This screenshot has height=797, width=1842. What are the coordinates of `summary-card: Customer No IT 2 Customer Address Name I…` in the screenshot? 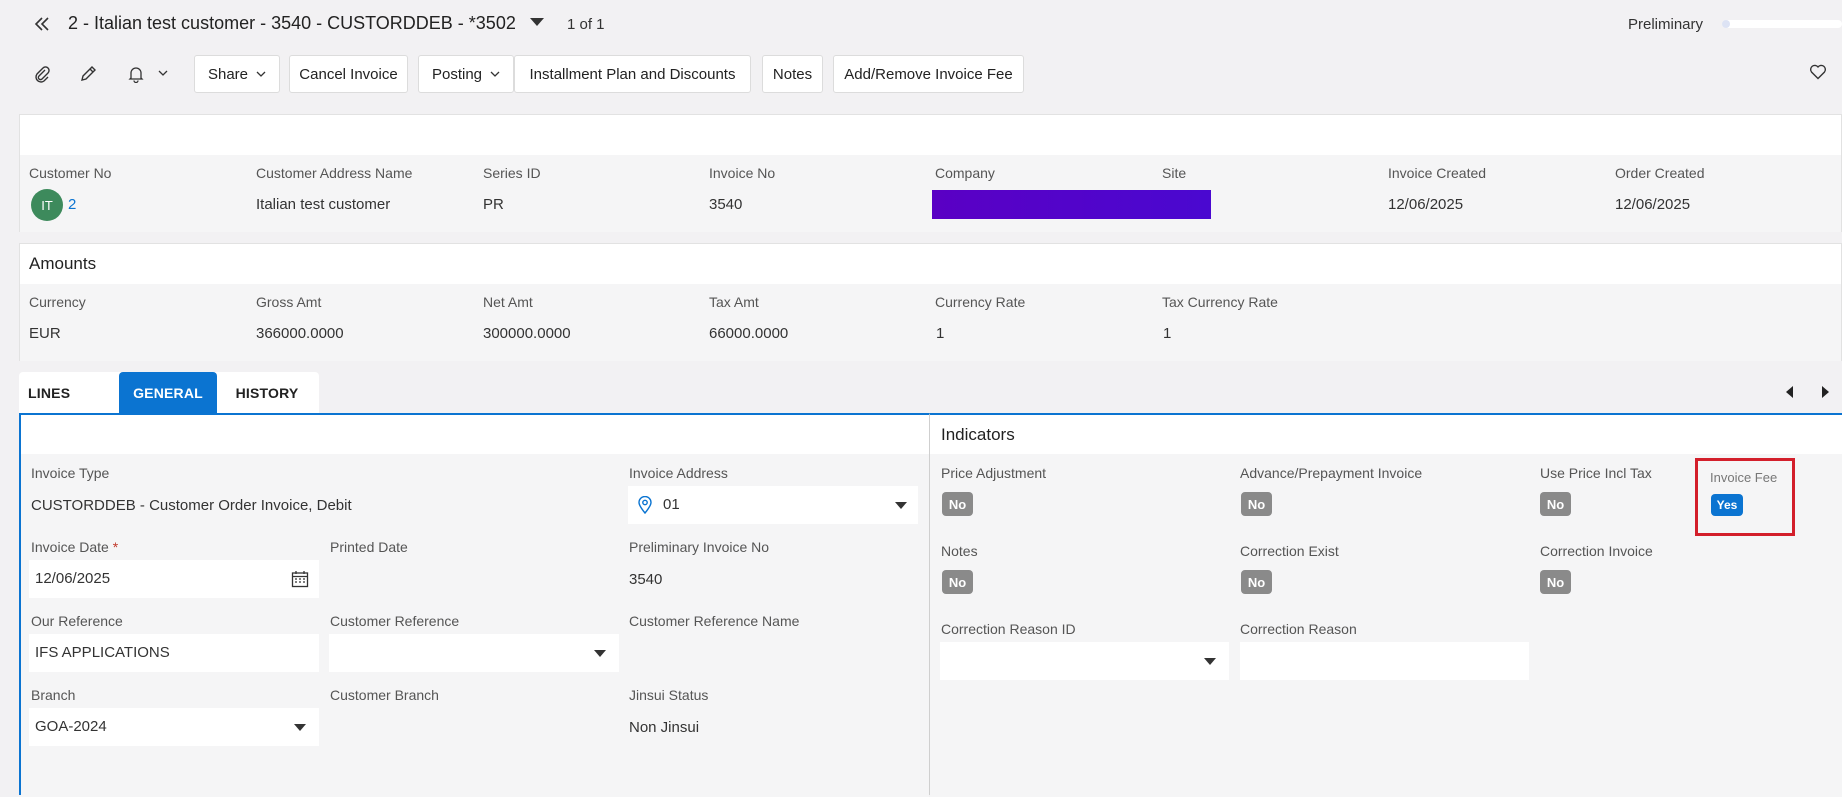 It's located at (930, 173).